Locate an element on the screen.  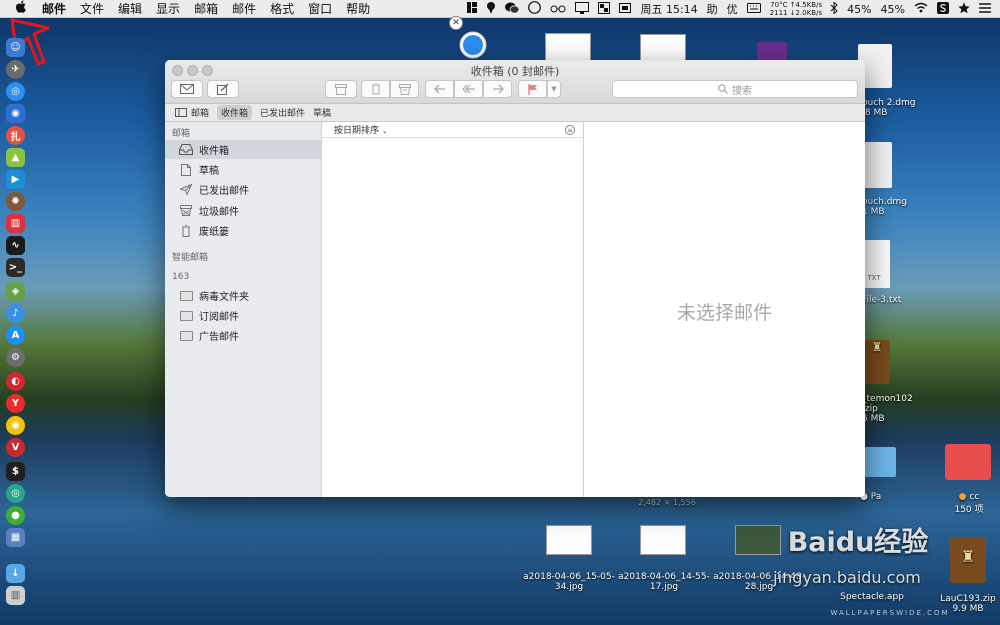
menu-format: 格式 is located at coordinates (282, 8).